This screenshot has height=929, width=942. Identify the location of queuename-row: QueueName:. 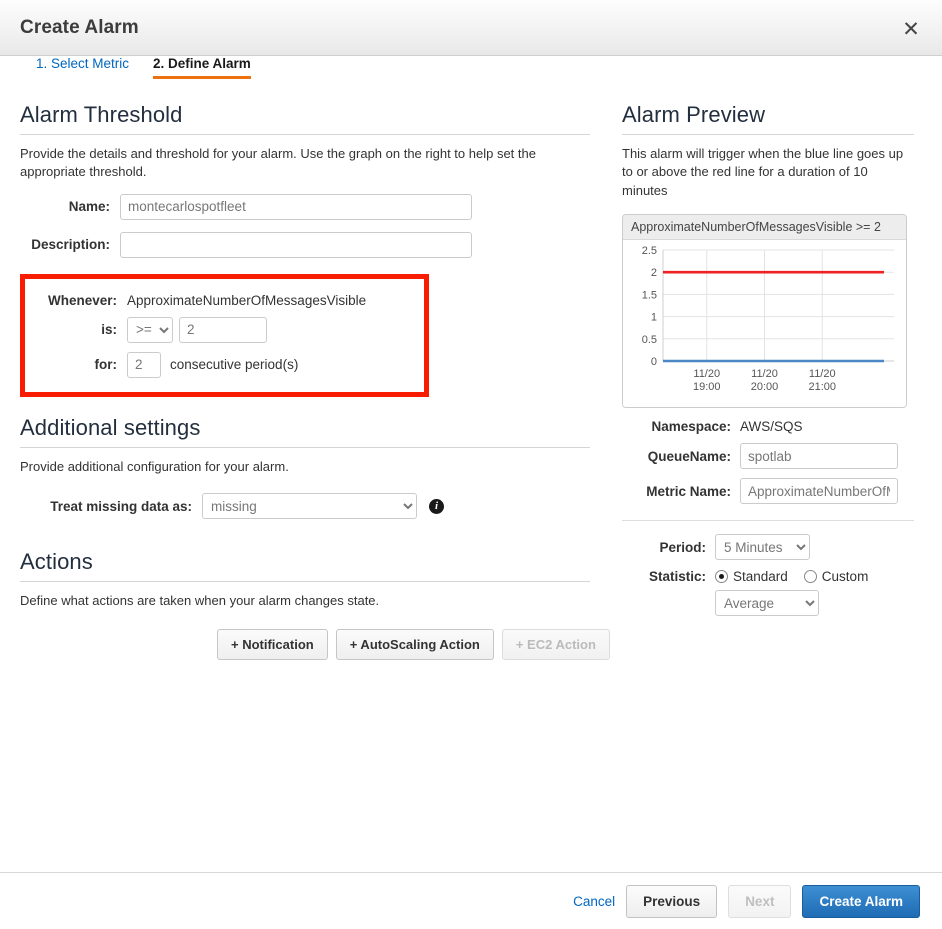
(771, 456).